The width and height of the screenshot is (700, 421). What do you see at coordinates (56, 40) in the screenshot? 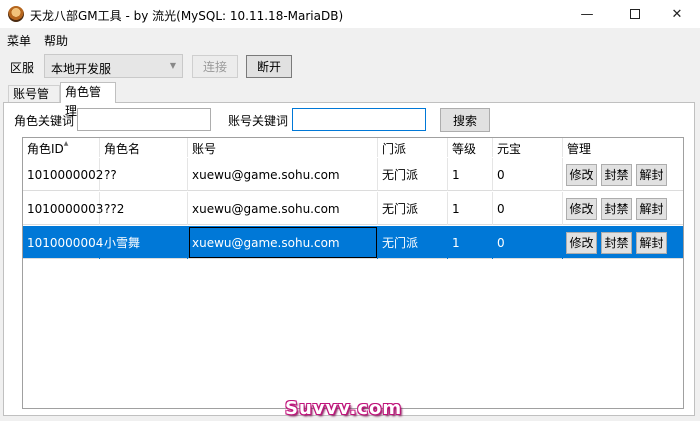
I see `menu-item-help: 帮助` at bounding box center [56, 40].